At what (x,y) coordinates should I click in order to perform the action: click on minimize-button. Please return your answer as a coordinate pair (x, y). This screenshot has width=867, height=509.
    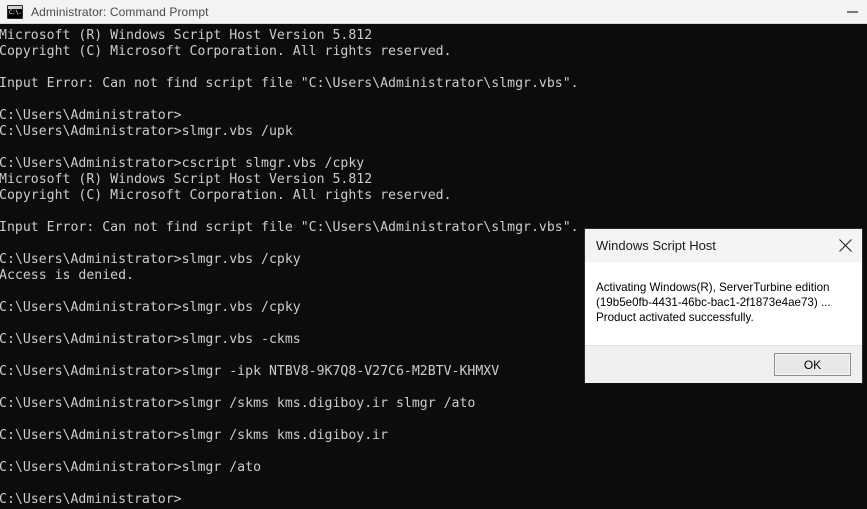
    Looking at the image, I should click on (852, 11).